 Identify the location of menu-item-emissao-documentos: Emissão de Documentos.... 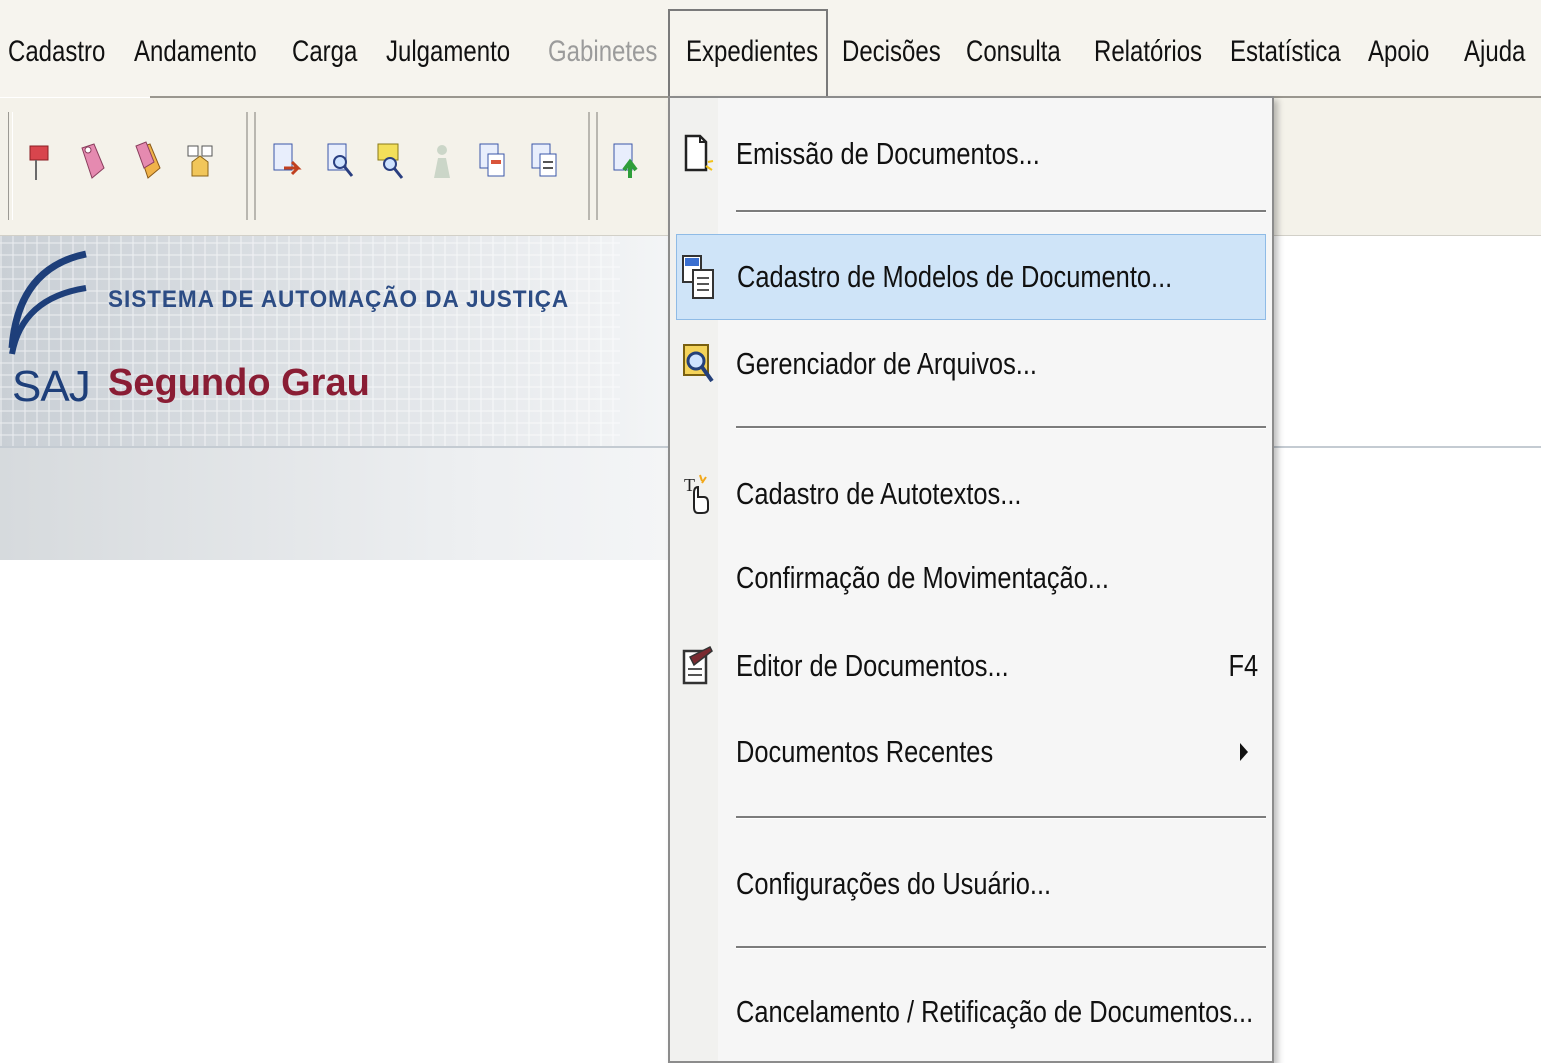
(971, 154).